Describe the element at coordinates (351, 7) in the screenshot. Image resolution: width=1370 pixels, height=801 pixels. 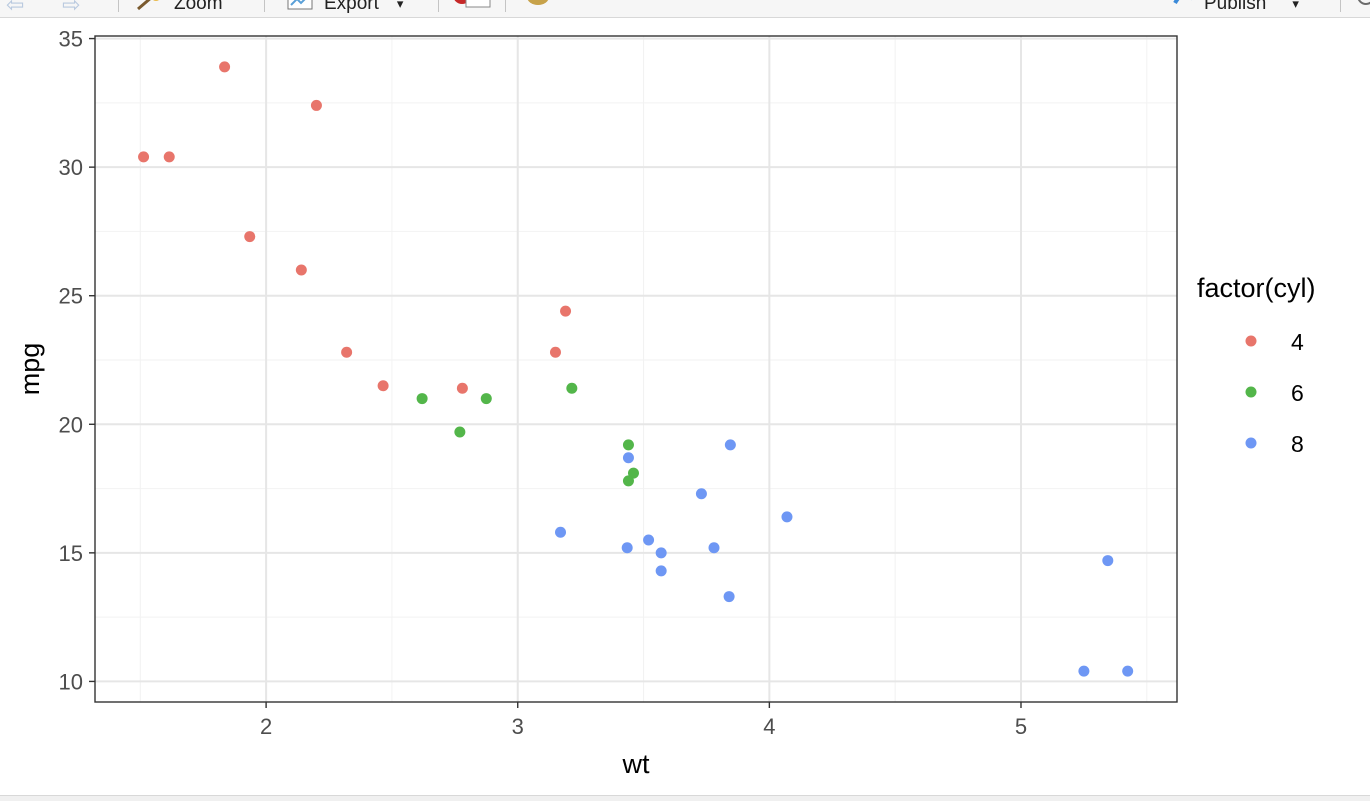
I see `export-label: Export` at that location.